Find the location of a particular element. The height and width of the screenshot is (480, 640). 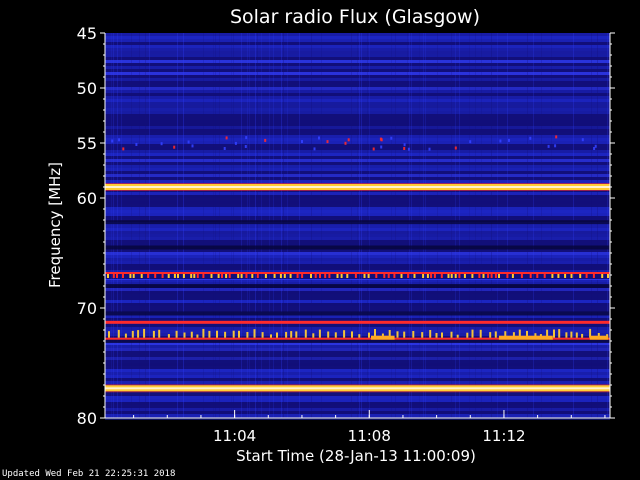

y-tick-label: 60 is located at coordinates (87, 198).